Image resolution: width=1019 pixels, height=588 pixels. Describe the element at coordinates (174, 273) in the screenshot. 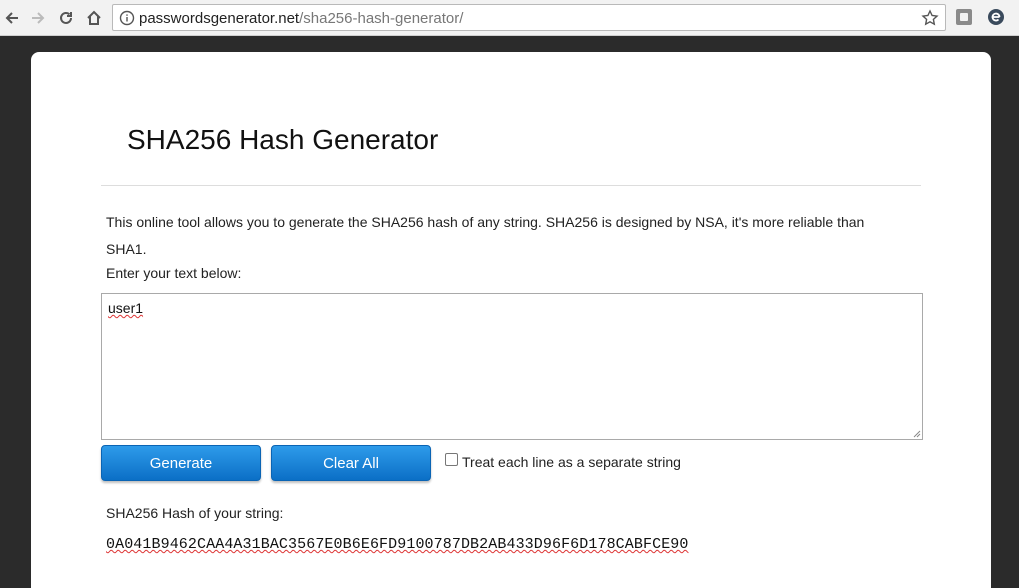

I see `input-prompt-label: Enter your text below:` at that location.